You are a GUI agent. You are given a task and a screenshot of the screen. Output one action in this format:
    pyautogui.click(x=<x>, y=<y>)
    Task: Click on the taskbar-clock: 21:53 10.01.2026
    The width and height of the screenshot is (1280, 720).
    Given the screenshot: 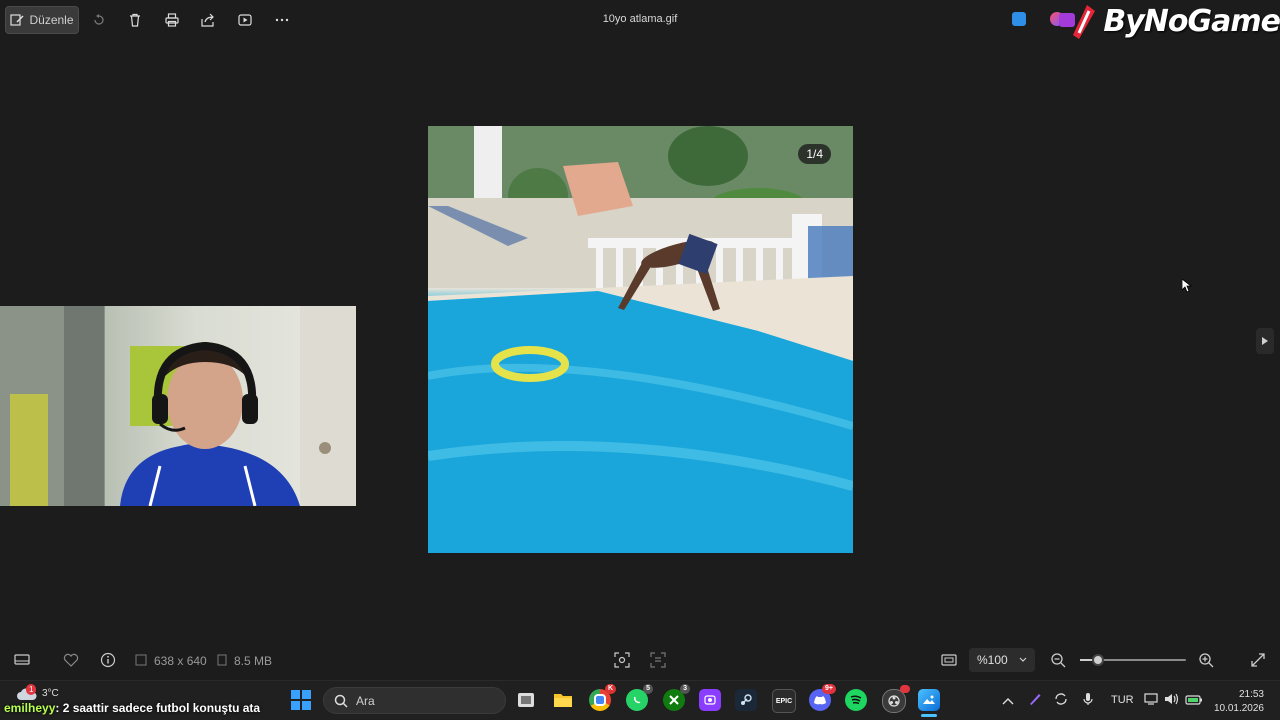 What is the action you would take?
    pyautogui.click(x=1239, y=702)
    